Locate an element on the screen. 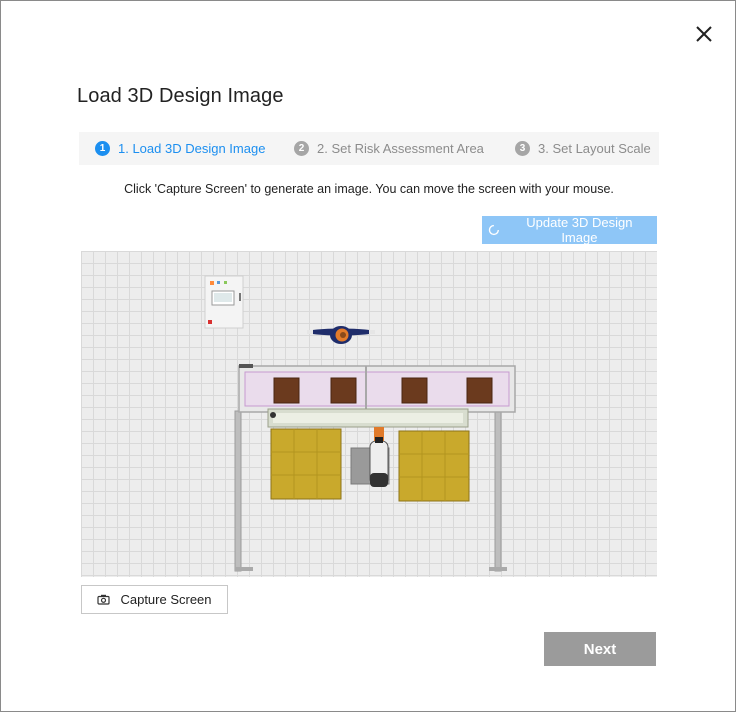  close-icon is located at coordinates (704, 34).